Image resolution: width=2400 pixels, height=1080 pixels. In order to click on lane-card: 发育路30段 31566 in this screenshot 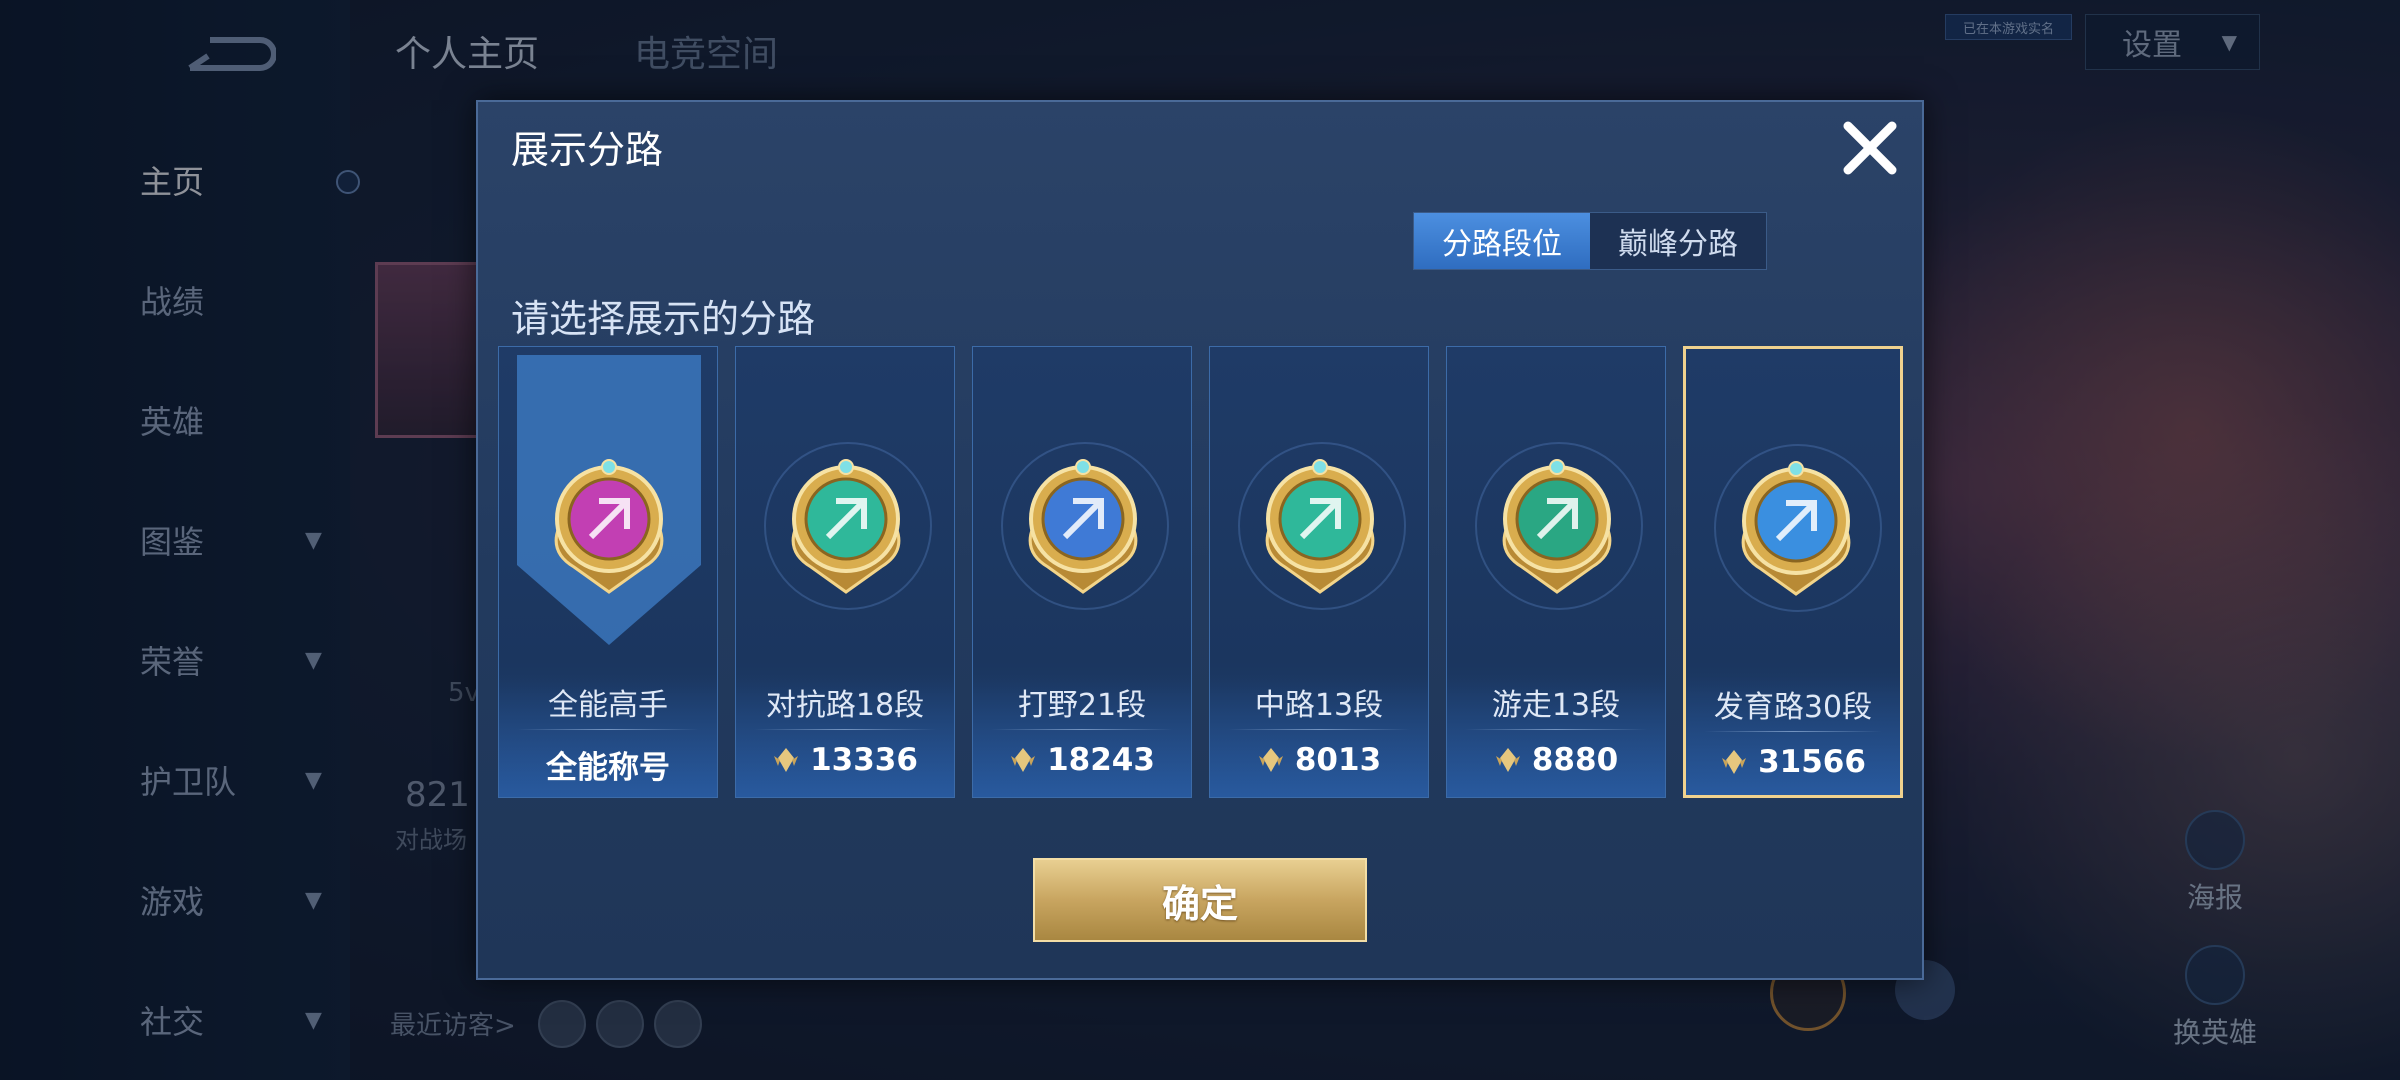, I will do `click(1793, 572)`.